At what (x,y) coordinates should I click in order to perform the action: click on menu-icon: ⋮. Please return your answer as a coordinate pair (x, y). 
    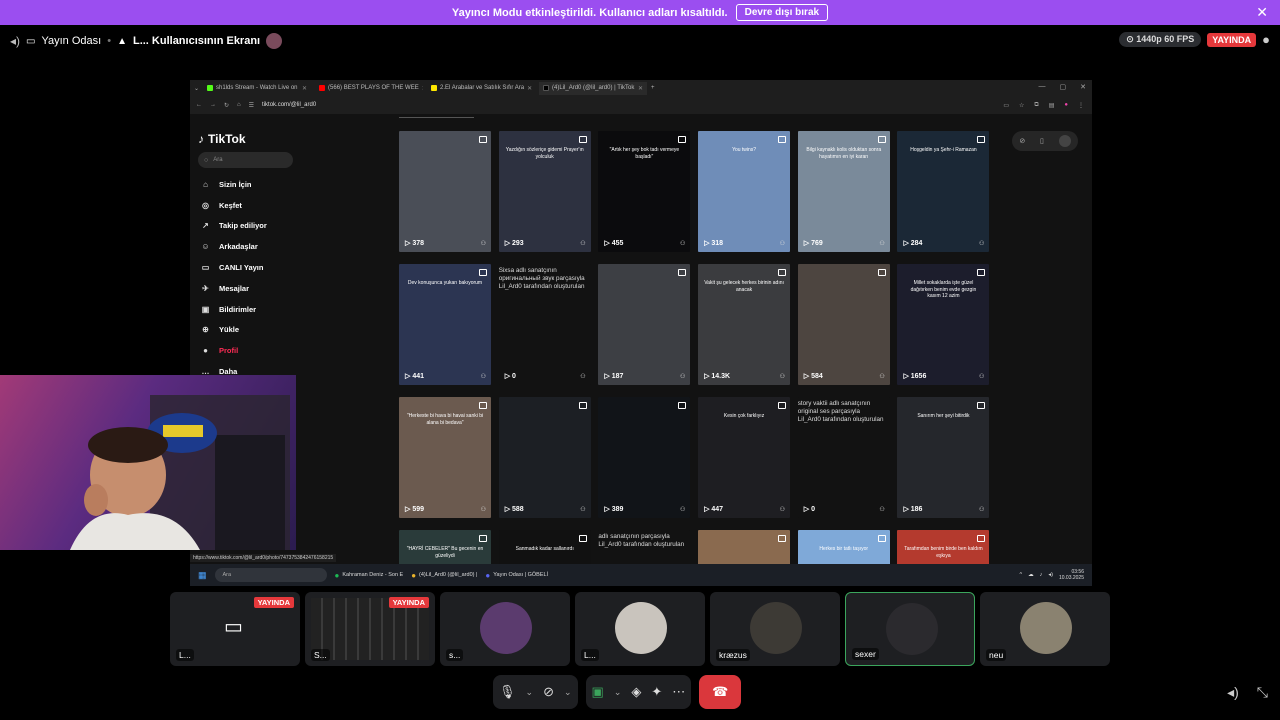
    Looking at the image, I should click on (1081, 105).